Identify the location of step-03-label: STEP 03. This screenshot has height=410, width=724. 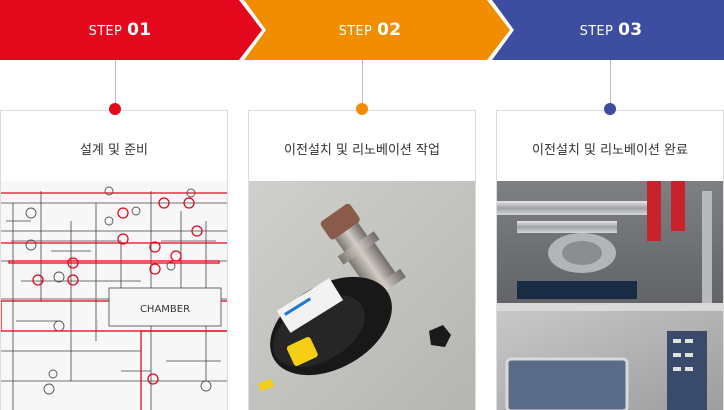
(611, 30).